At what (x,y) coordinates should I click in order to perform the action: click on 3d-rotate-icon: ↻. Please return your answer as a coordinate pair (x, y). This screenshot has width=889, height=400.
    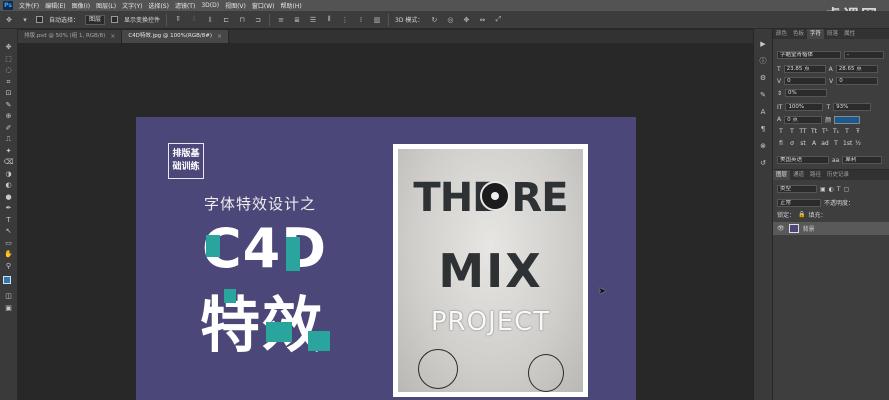
    Looking at the image, I should click on (434, 20).